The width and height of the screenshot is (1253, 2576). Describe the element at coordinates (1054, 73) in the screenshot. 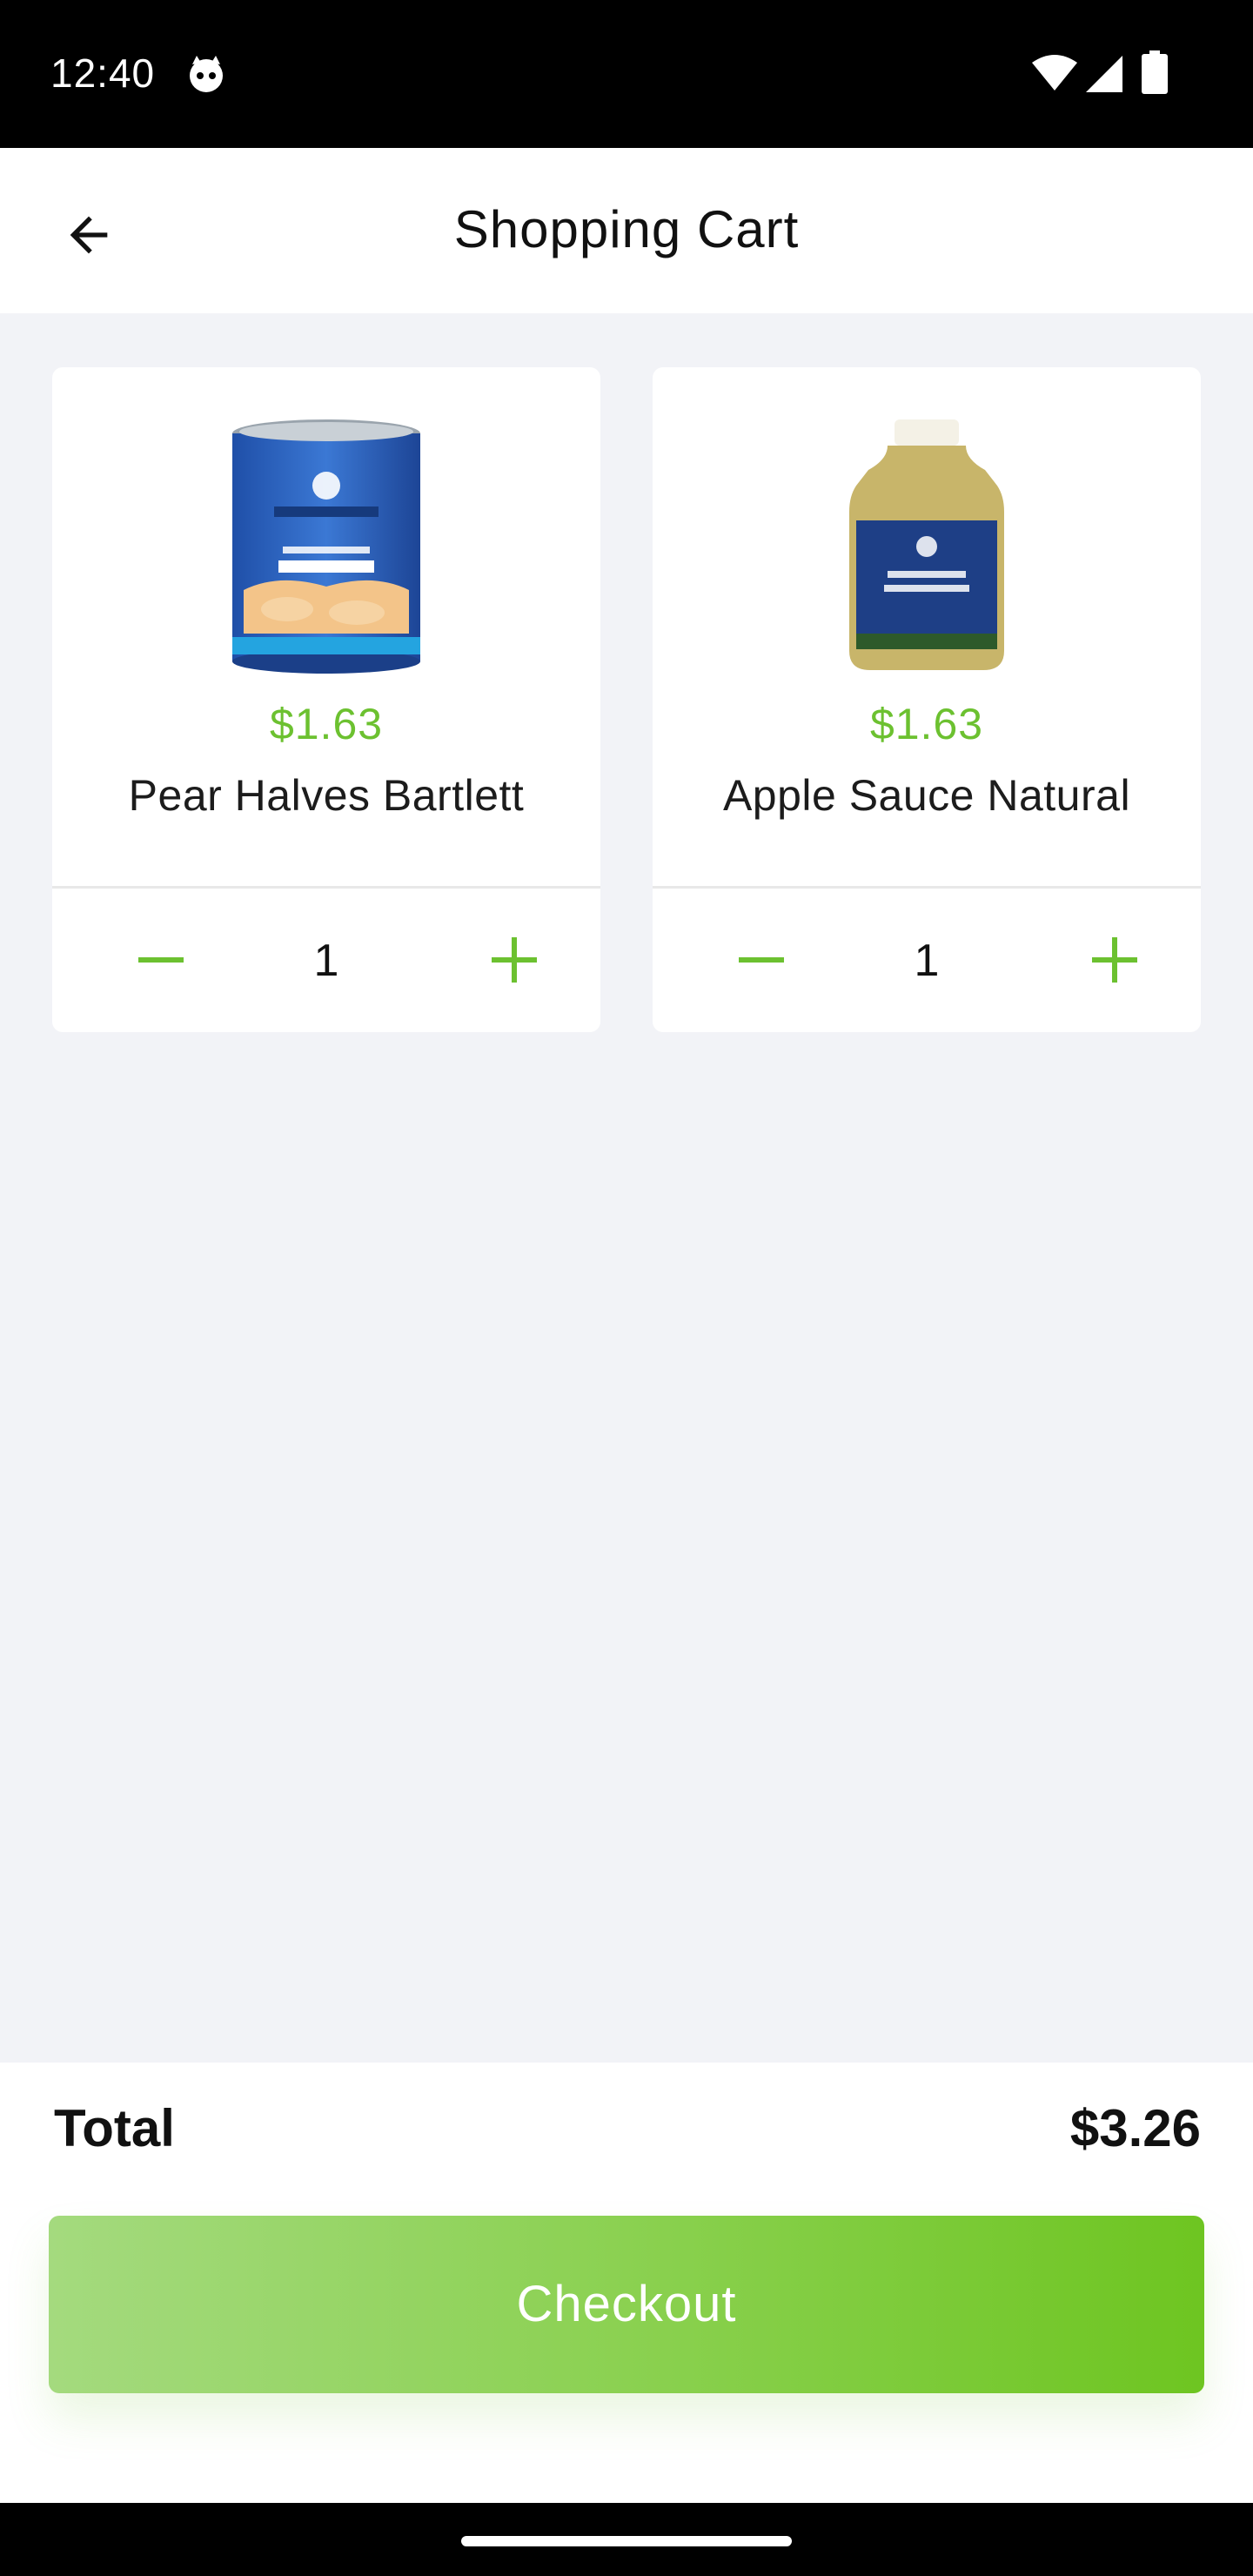

I see `wifi-icon` at that location.